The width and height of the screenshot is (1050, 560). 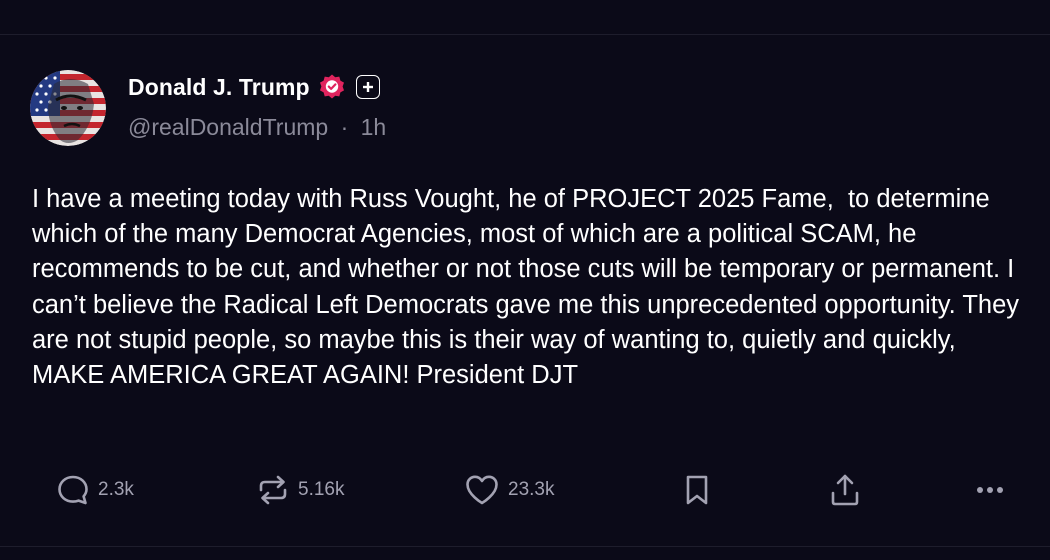 What do you see at coordinates (332, 87) in the screenshot?
I see `verified-badge-icon` at bounding box center [332, 87].